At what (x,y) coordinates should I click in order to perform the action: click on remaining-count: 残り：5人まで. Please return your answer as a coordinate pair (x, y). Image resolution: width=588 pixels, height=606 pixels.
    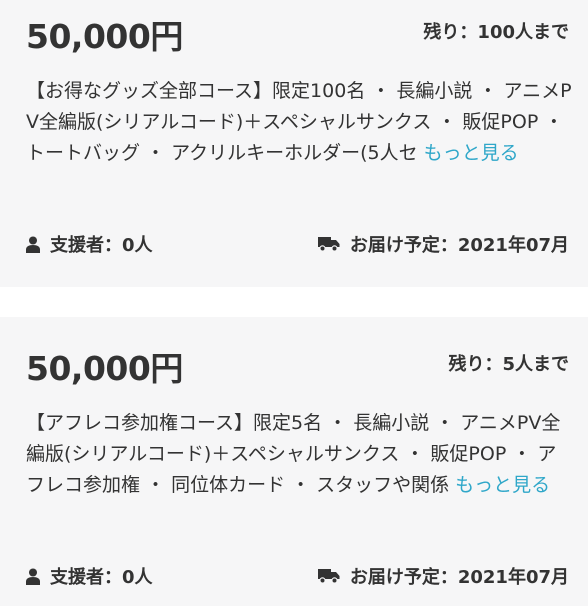
    Looking at the image, I should click on (508, 364).